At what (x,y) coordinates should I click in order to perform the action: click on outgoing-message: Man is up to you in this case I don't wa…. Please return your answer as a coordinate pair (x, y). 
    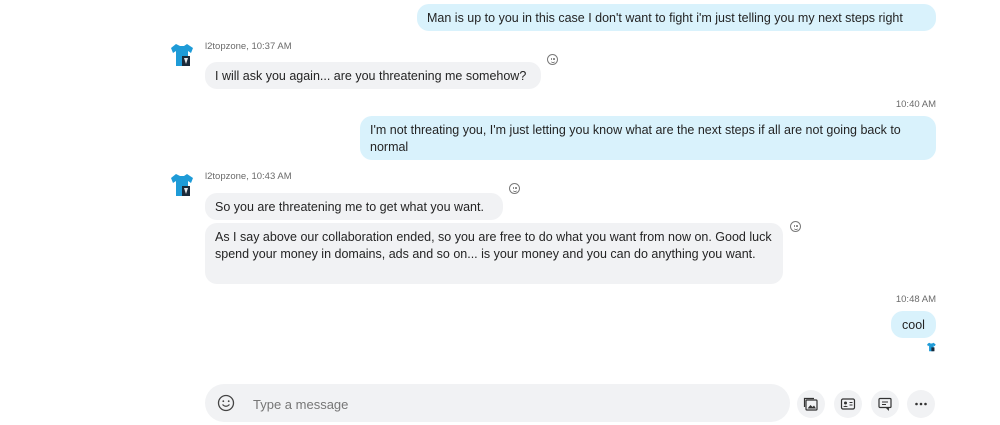
    Looking at the image, I should click on (676, 17).